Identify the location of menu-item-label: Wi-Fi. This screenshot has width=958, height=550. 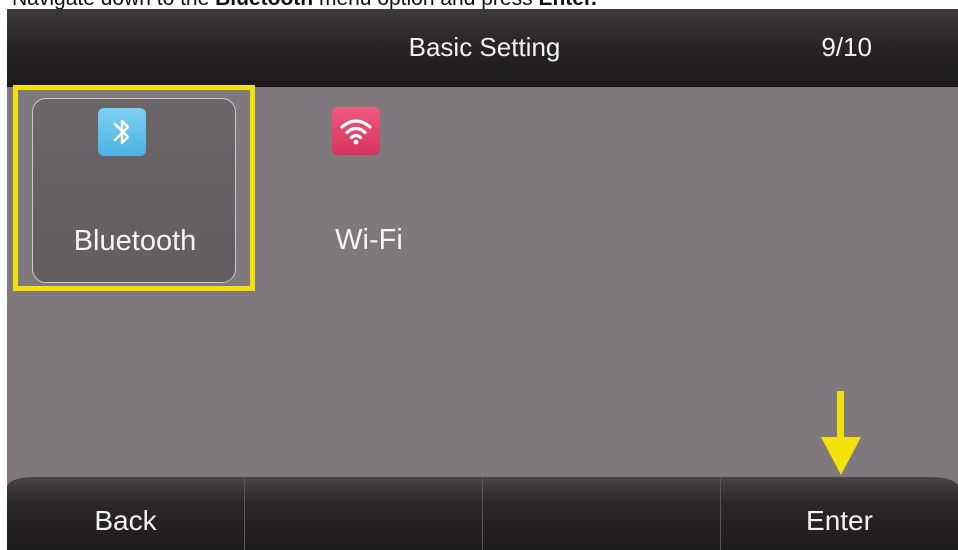
(369, 240).